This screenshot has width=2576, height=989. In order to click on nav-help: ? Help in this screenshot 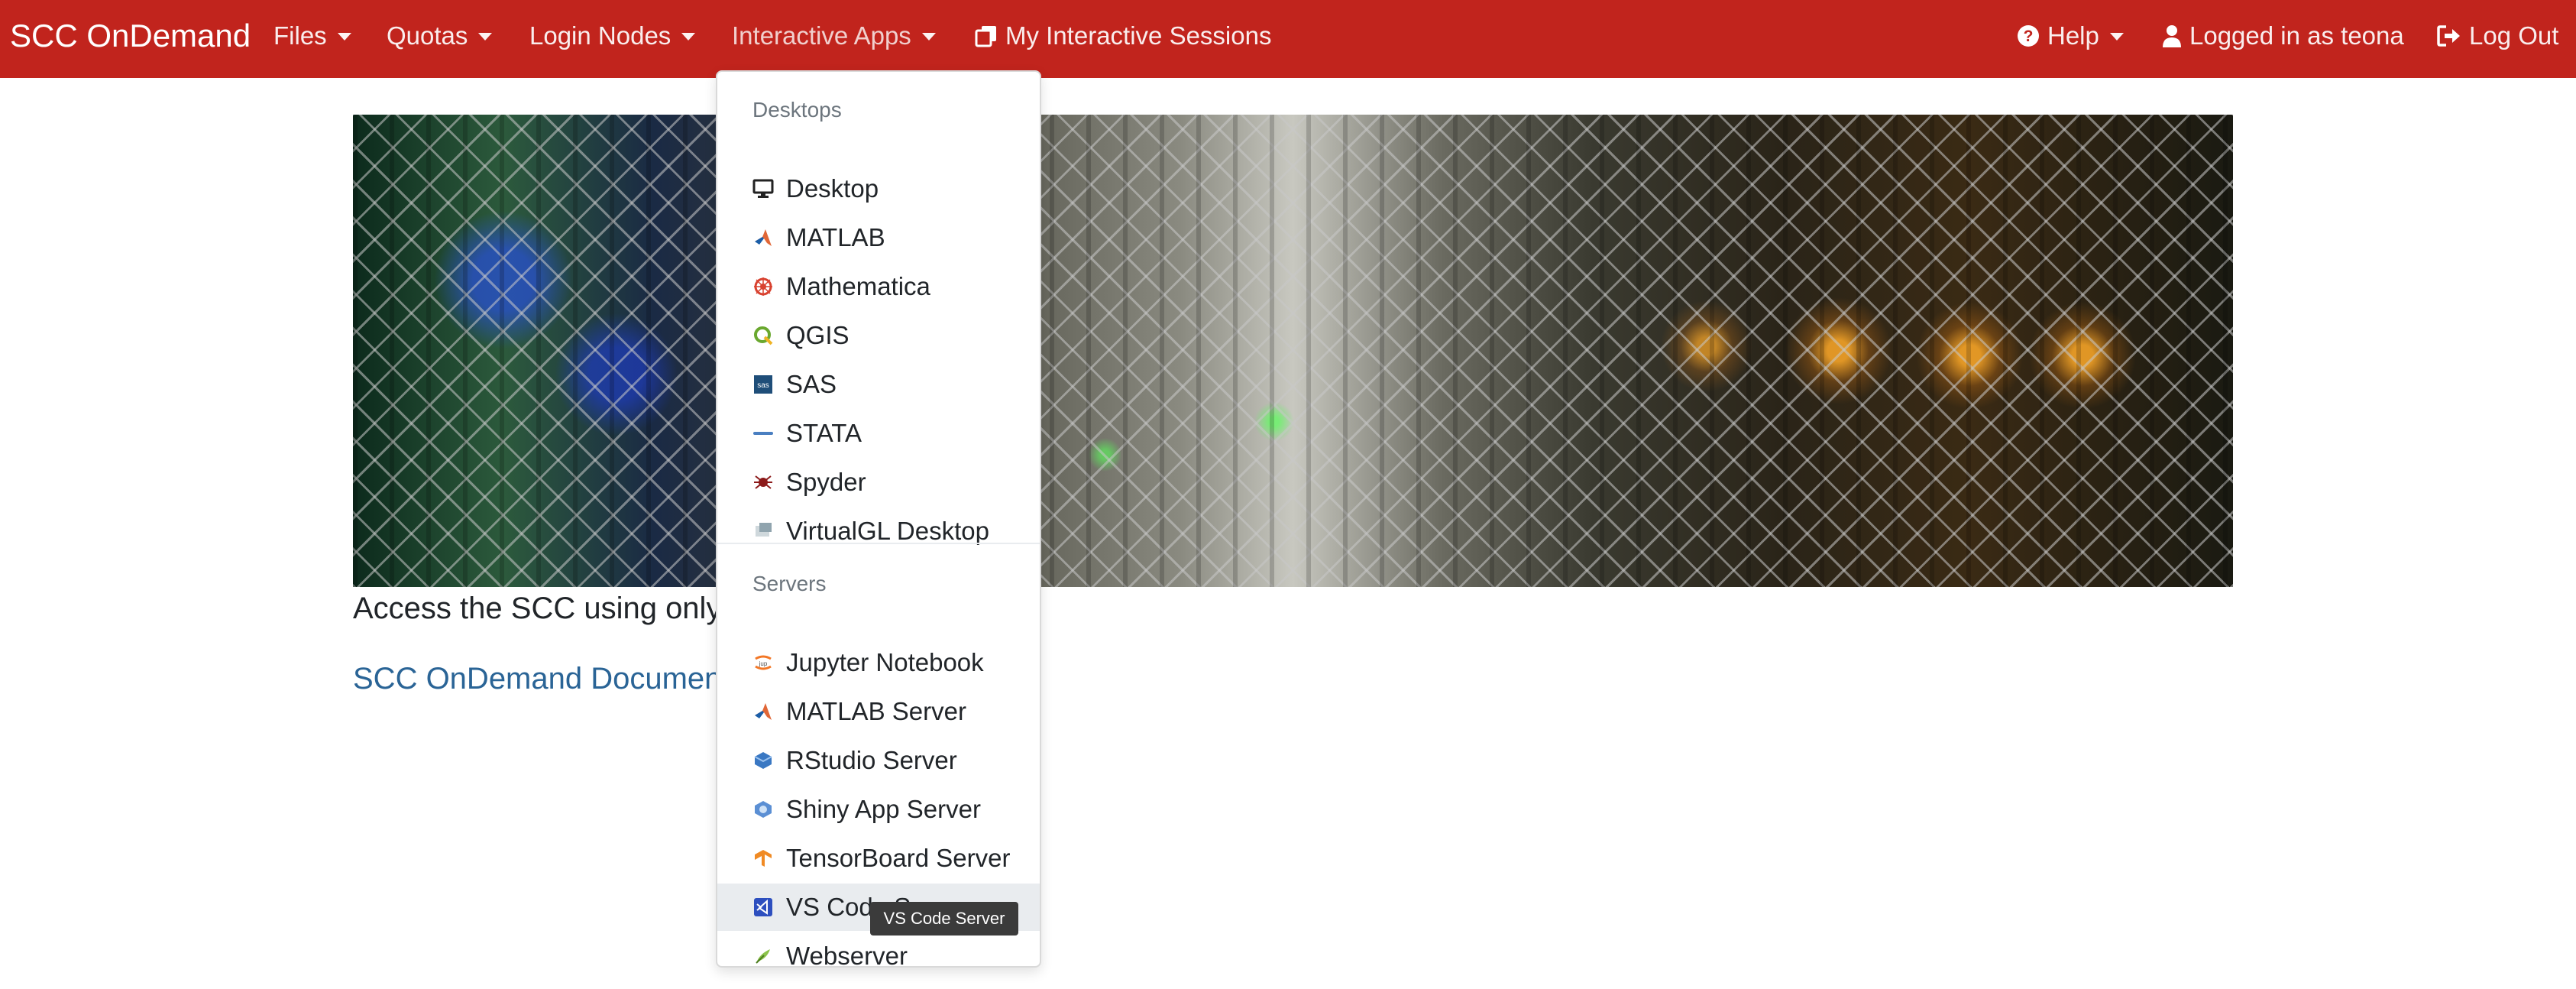, I will do `click(2070, 36)`.